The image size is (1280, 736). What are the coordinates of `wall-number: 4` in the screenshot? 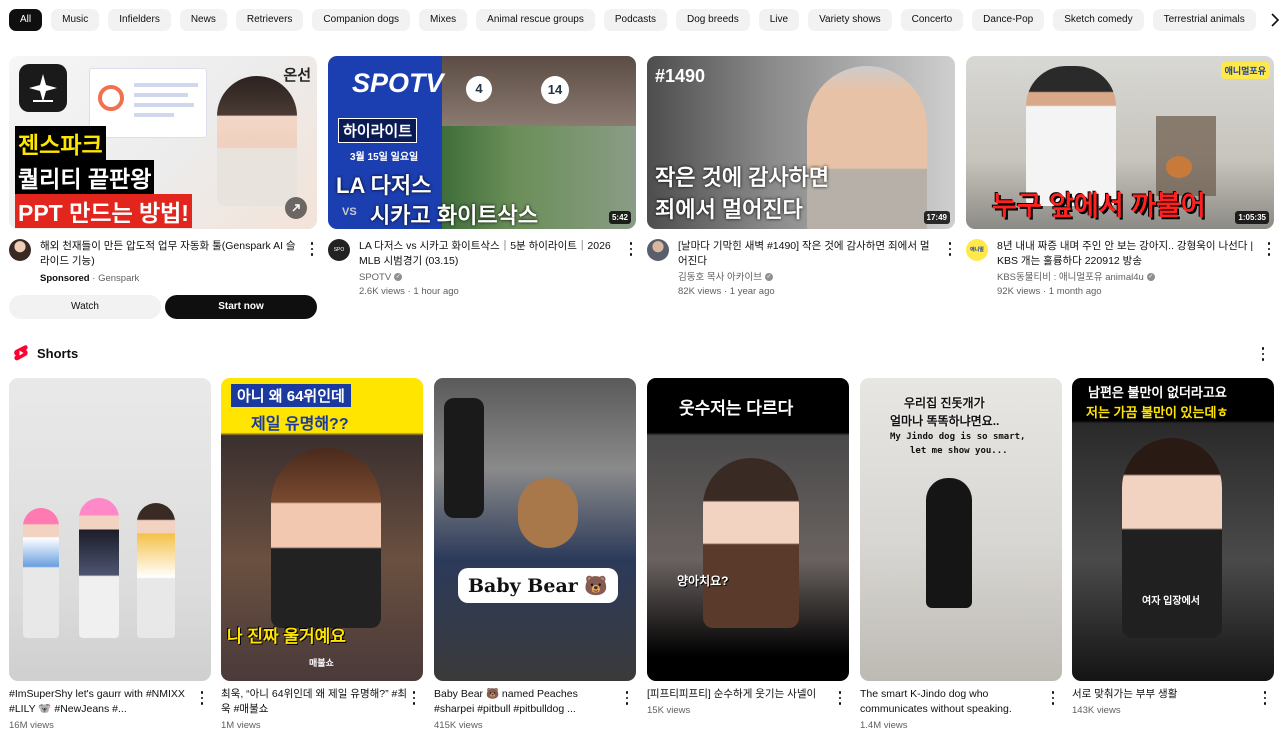 It's located at (479, 89).